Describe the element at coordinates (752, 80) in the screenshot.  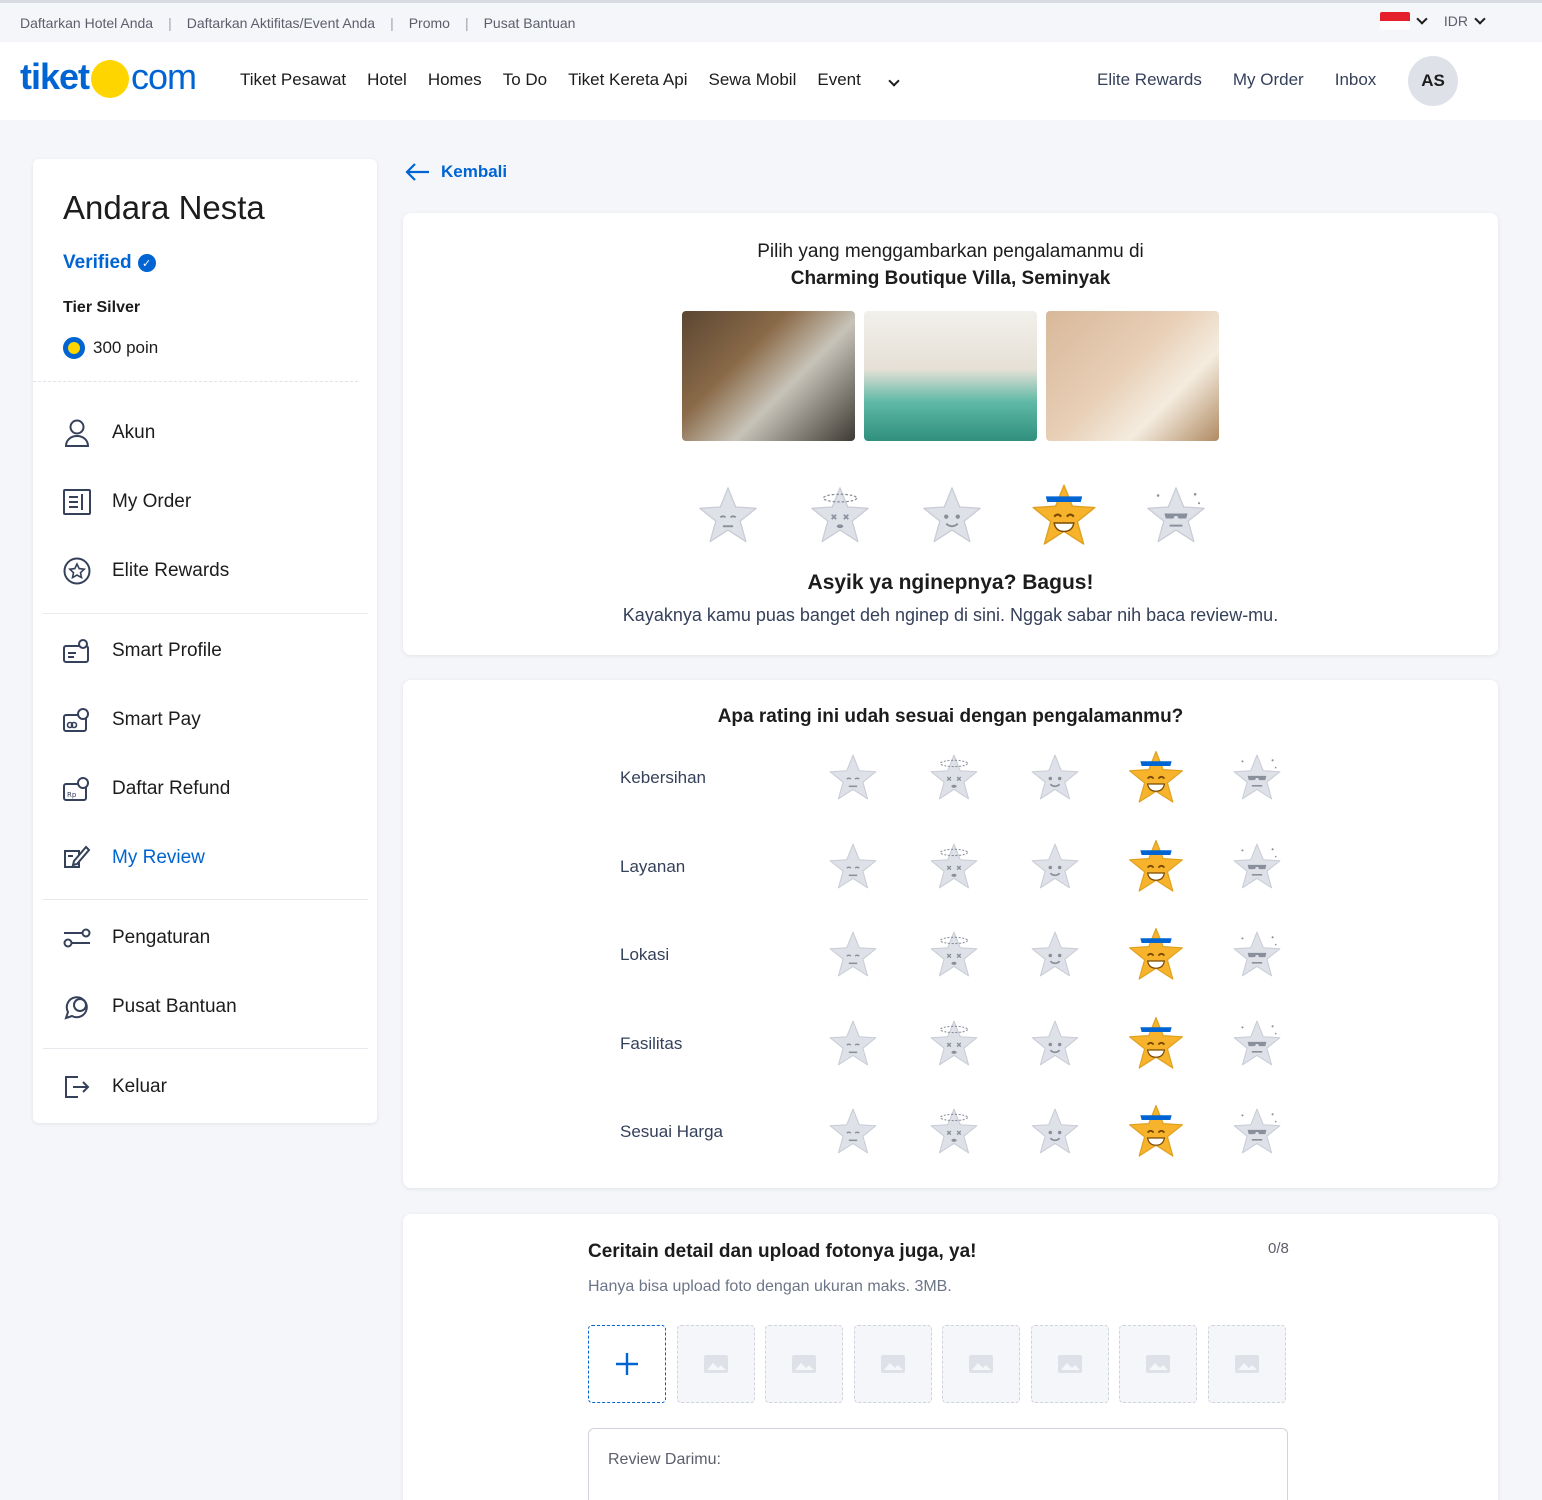
I see `nav-car-rental: Sewa Mobil` at that location.